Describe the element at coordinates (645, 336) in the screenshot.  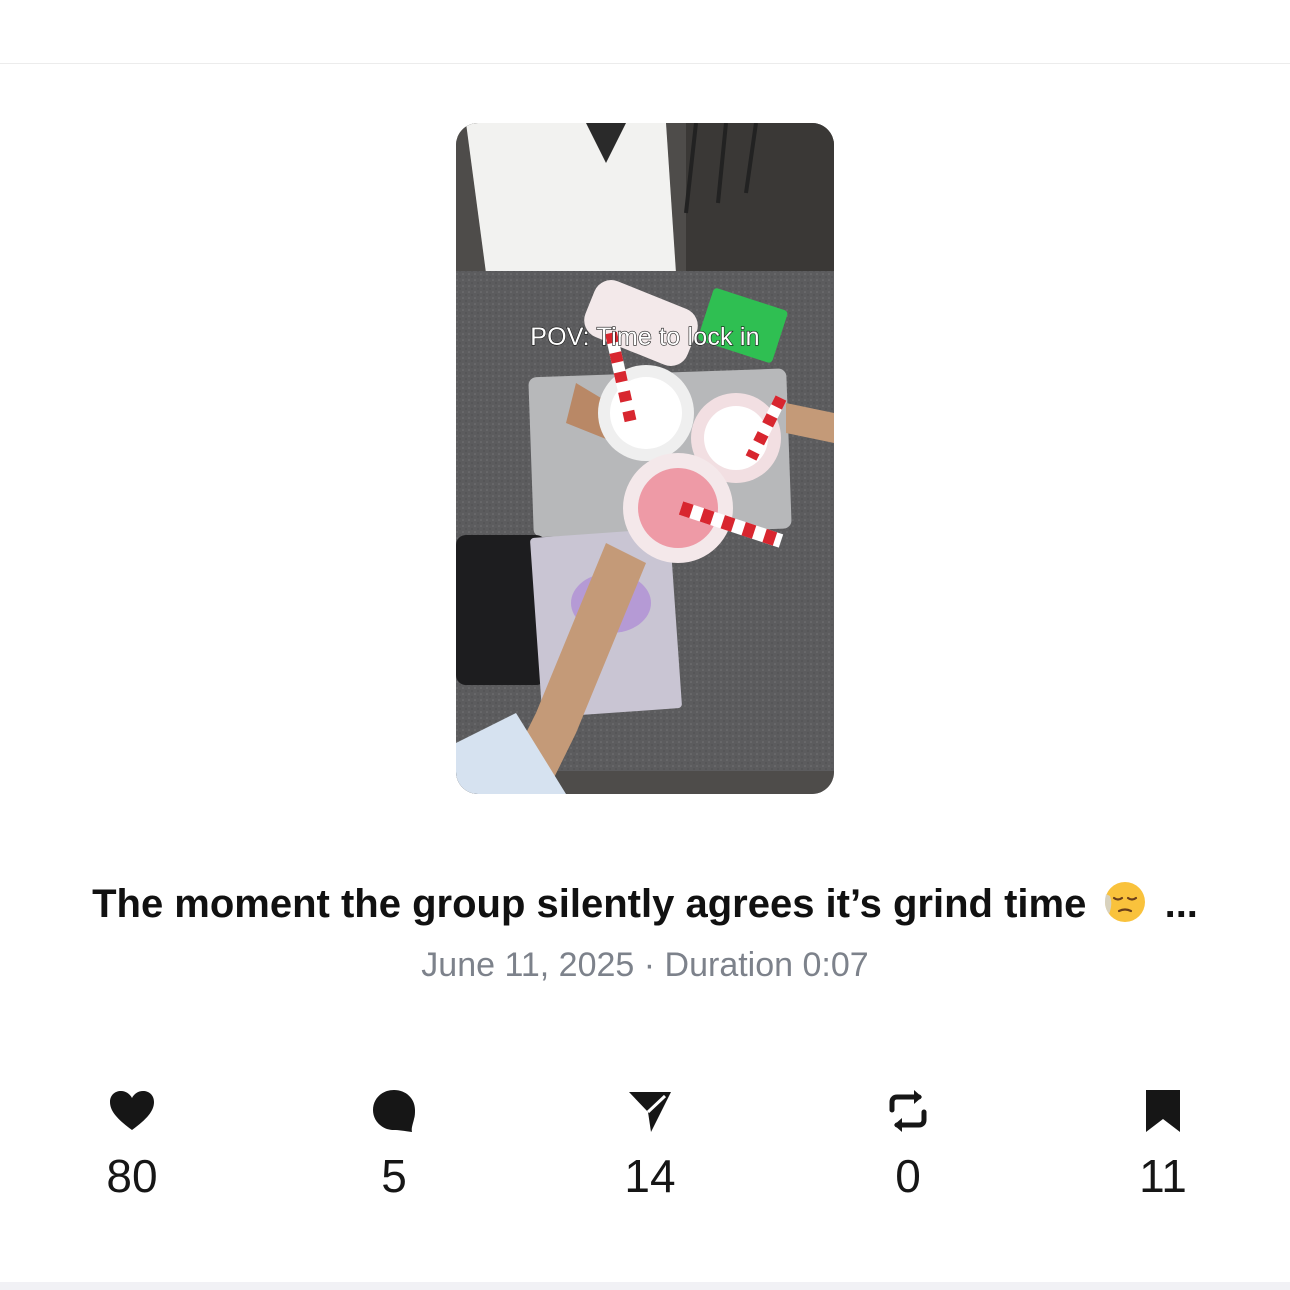
I see `video-overlay-caption: POV: Time to lock in` at that location.